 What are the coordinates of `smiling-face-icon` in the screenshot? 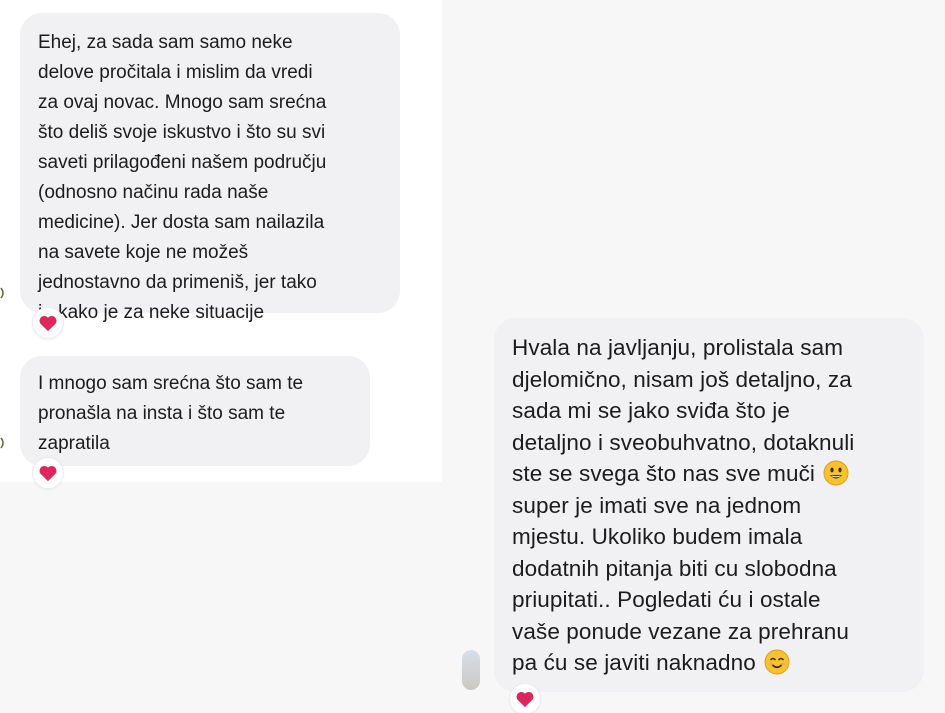 It's located at (777, 662).